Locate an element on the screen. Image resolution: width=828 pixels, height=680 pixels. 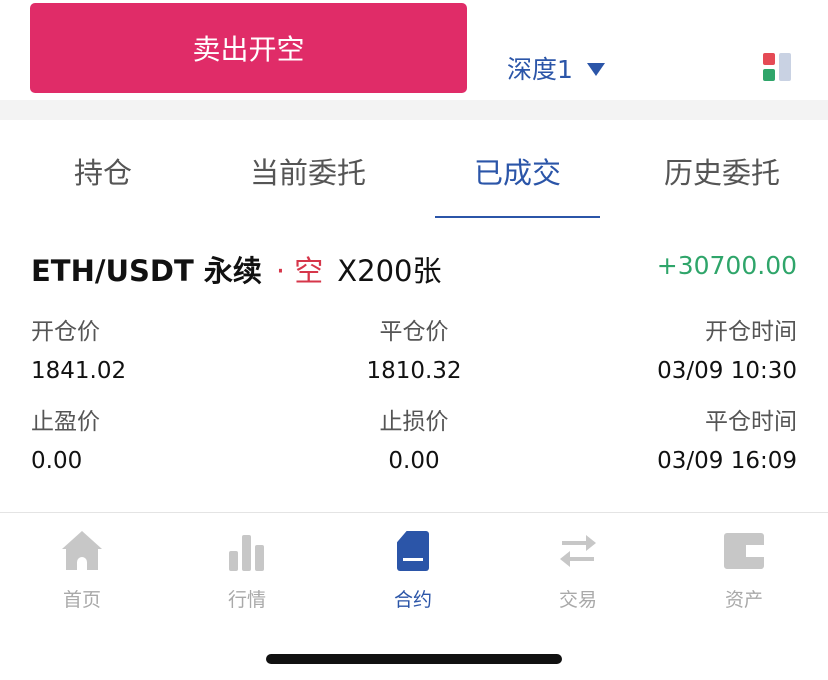
take-profit-label: 止盈价 is located at coordinates (65, 422).